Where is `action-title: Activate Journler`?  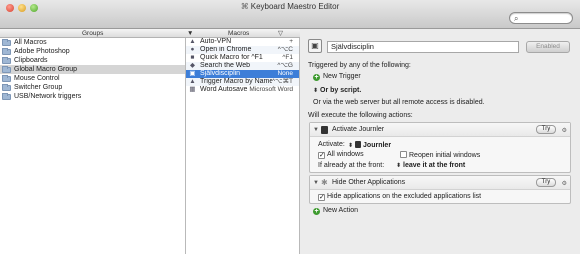 action-title: Activate Journler is located at coordinates (358, 129).